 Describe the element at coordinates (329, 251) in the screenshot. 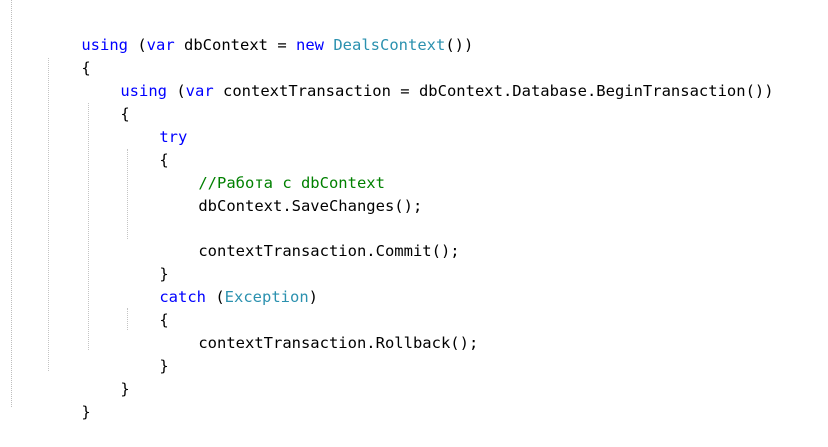

I see `code-text: contextTransaction.Commit();` at that location.